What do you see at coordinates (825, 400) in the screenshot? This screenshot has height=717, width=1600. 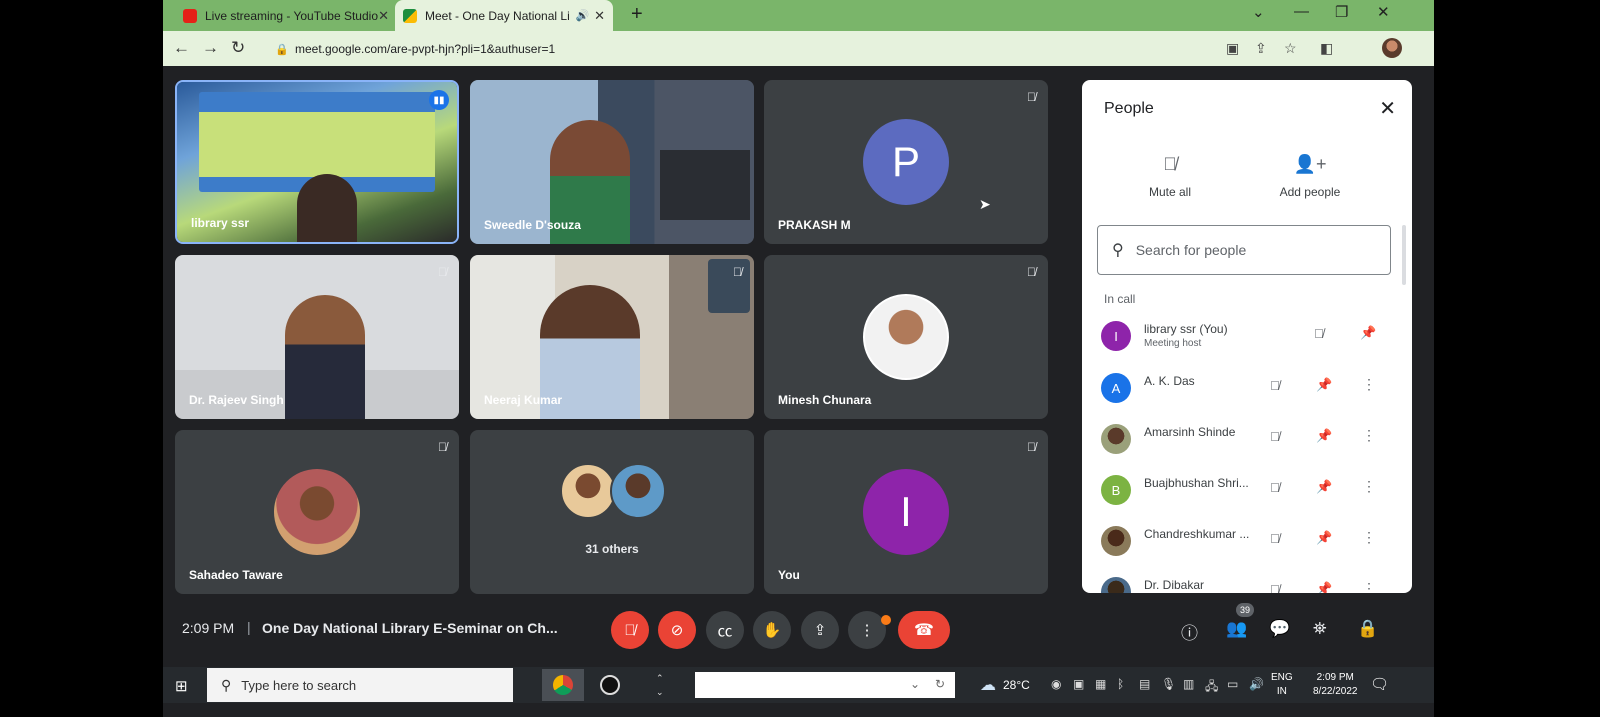 I see `participant-name: Minesh Chunara` at bounding box center [825, 400].